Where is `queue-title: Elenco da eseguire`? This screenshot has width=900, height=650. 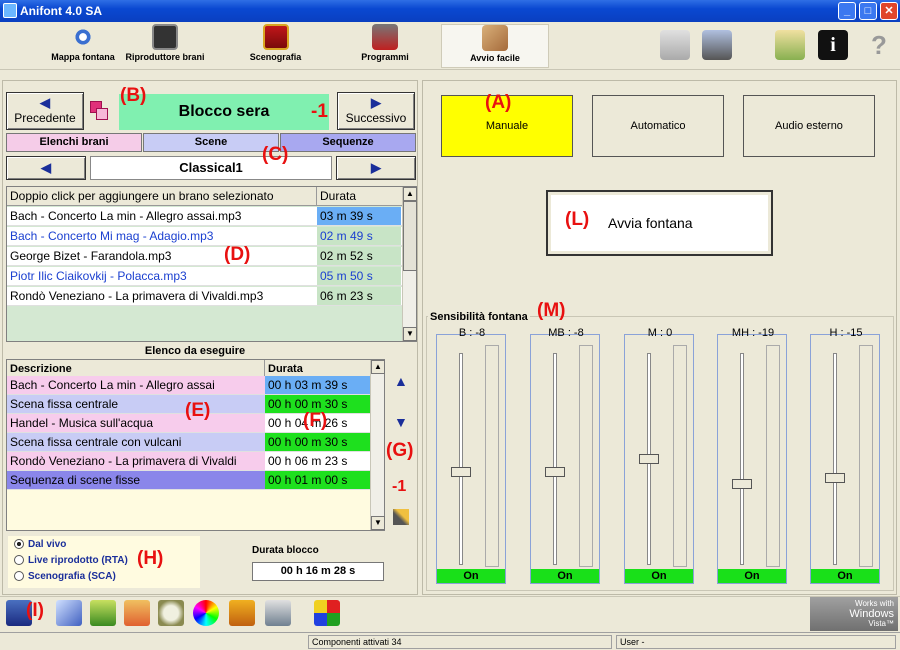
queue-title: Elenco da eseguire is located at coordinates (195, 351).